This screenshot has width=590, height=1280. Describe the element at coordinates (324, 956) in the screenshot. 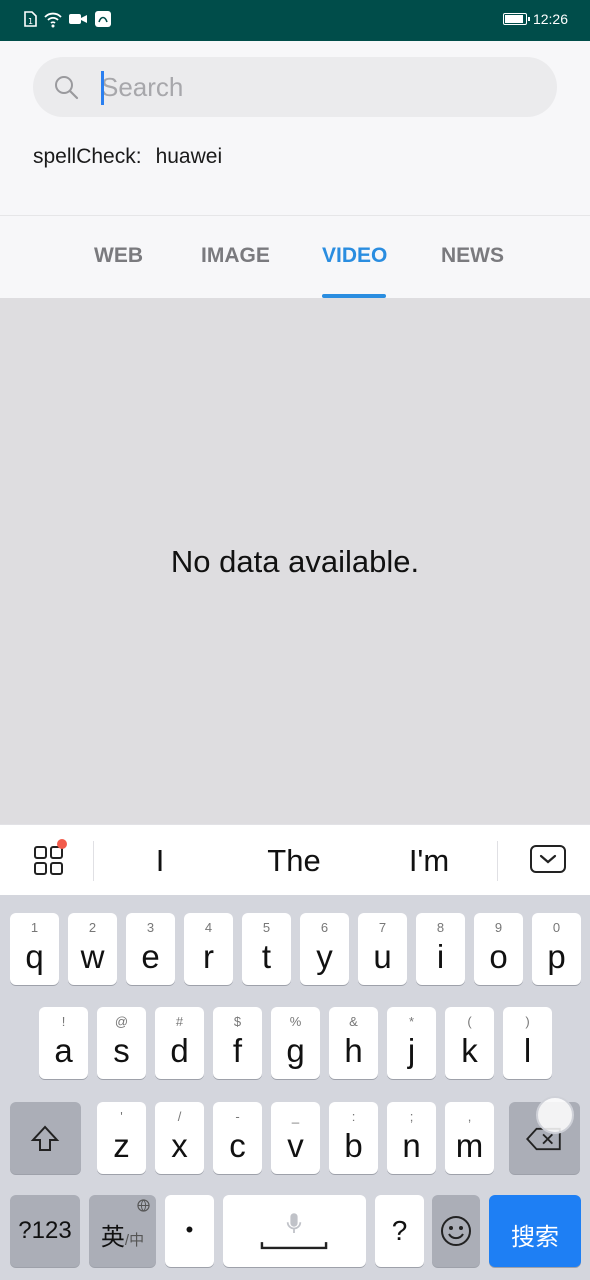

I see `key-letter: y` at that location.